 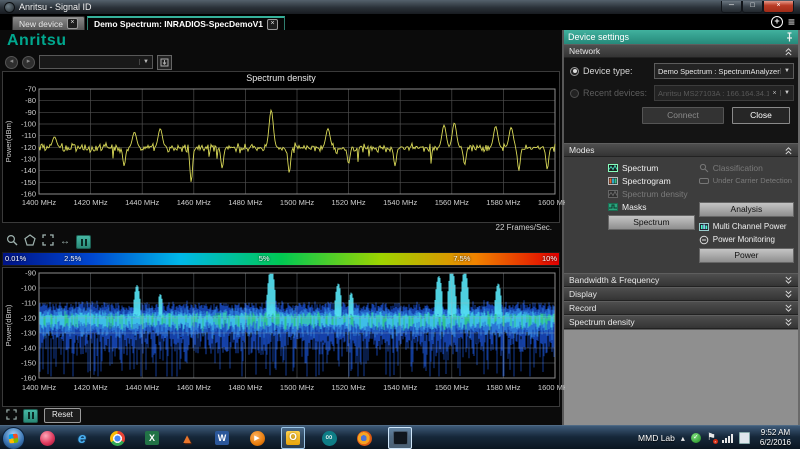 I want to click on colorbar-label: 10%, so click(x=549, y=258).